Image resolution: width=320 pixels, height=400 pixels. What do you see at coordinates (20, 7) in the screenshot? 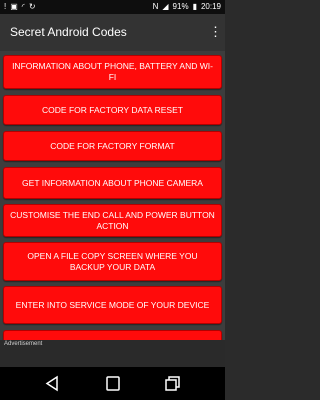
I see `status-left-icons: ! ▣ ◜ ↻` at bounding box center [20, 7].